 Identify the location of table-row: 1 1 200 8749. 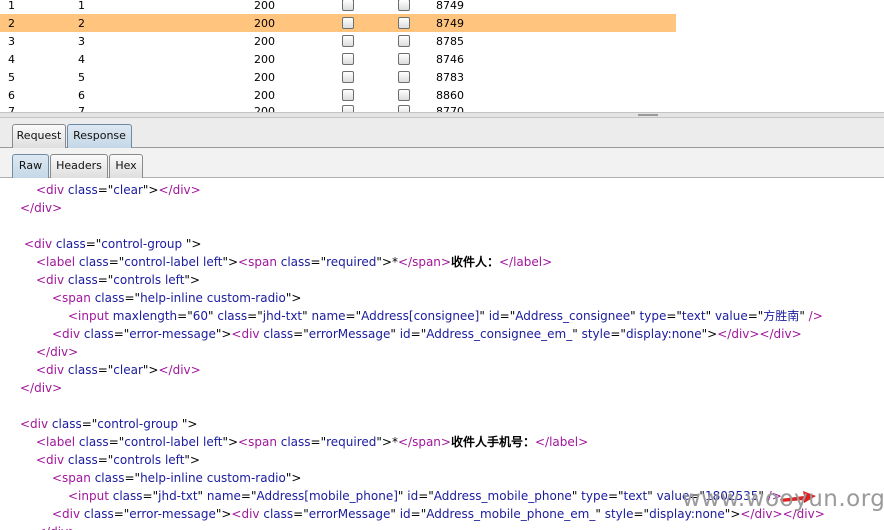
(338, 7).